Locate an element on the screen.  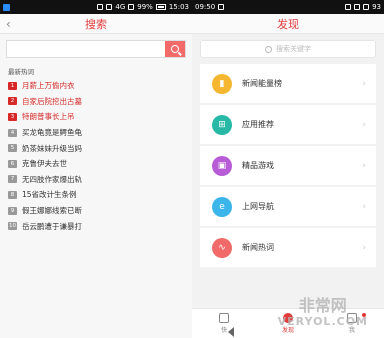
hot-word-item: 5 奶茶妹妹升级当妈 is located at coordinates (96, 148).